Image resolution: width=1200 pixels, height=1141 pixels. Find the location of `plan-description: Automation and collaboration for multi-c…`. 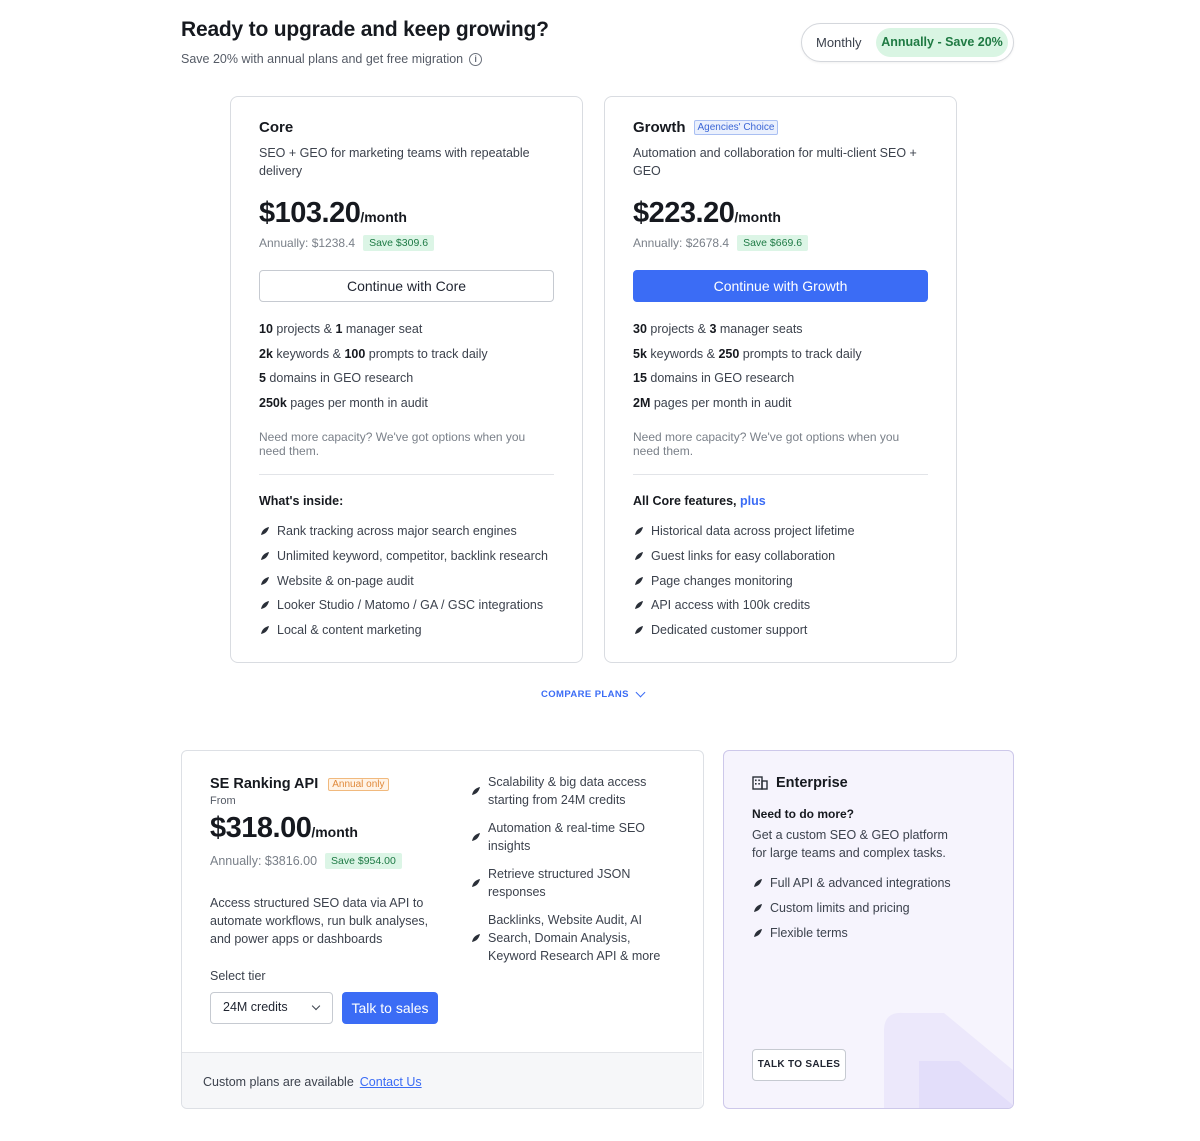

plan-description: Automation and collaboration for multi-c… is located at coordinates (775, 162).